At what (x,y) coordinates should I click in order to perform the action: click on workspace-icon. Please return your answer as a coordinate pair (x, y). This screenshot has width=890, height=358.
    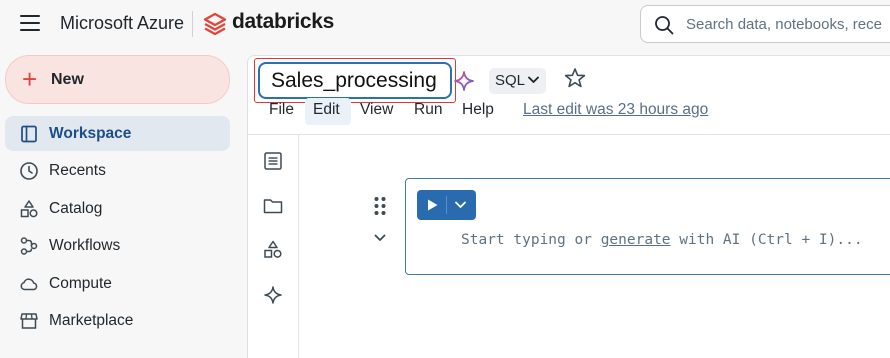
    Looking at the image, I should click on (29, 134).